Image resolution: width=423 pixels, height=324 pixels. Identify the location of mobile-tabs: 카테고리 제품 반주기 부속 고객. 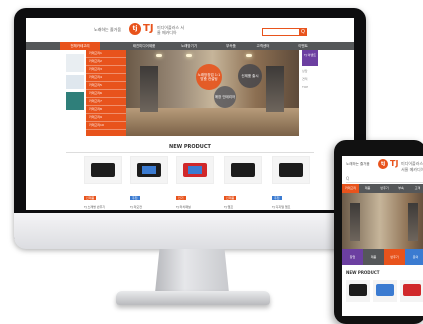
(382, 188).